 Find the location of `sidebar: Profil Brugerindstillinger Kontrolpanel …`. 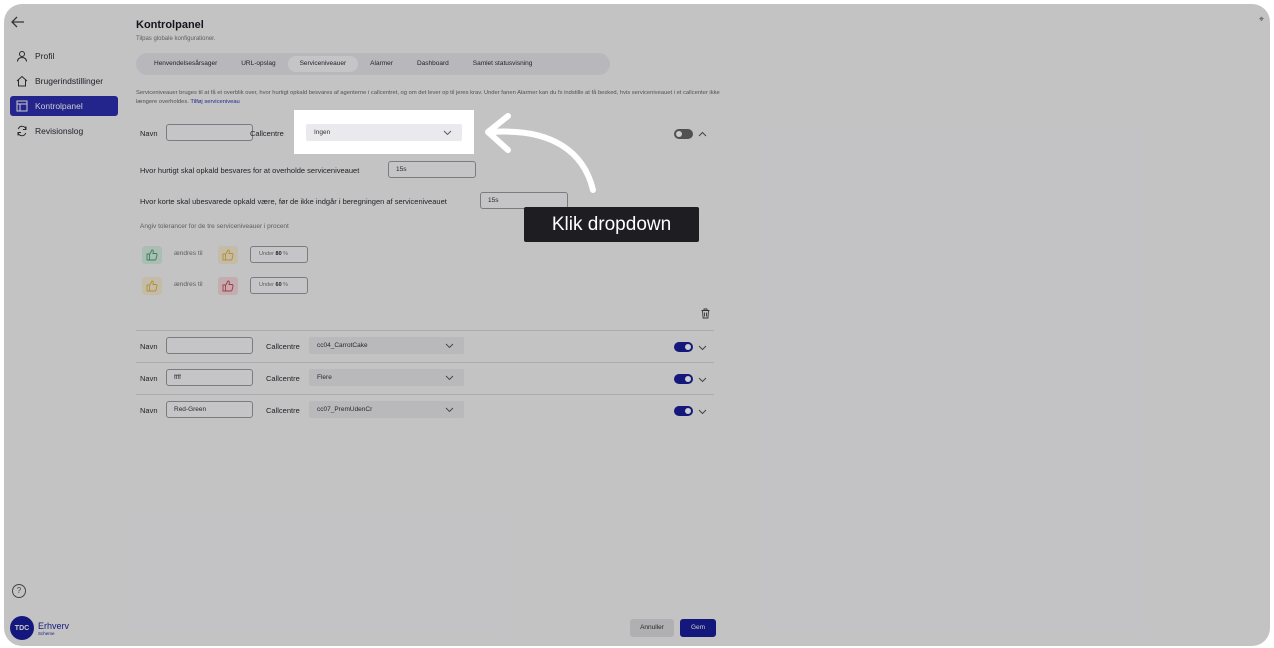

sidebar: Profil Brugerindstillinger Kontrolpanel … is located at coordinates (63, 325).